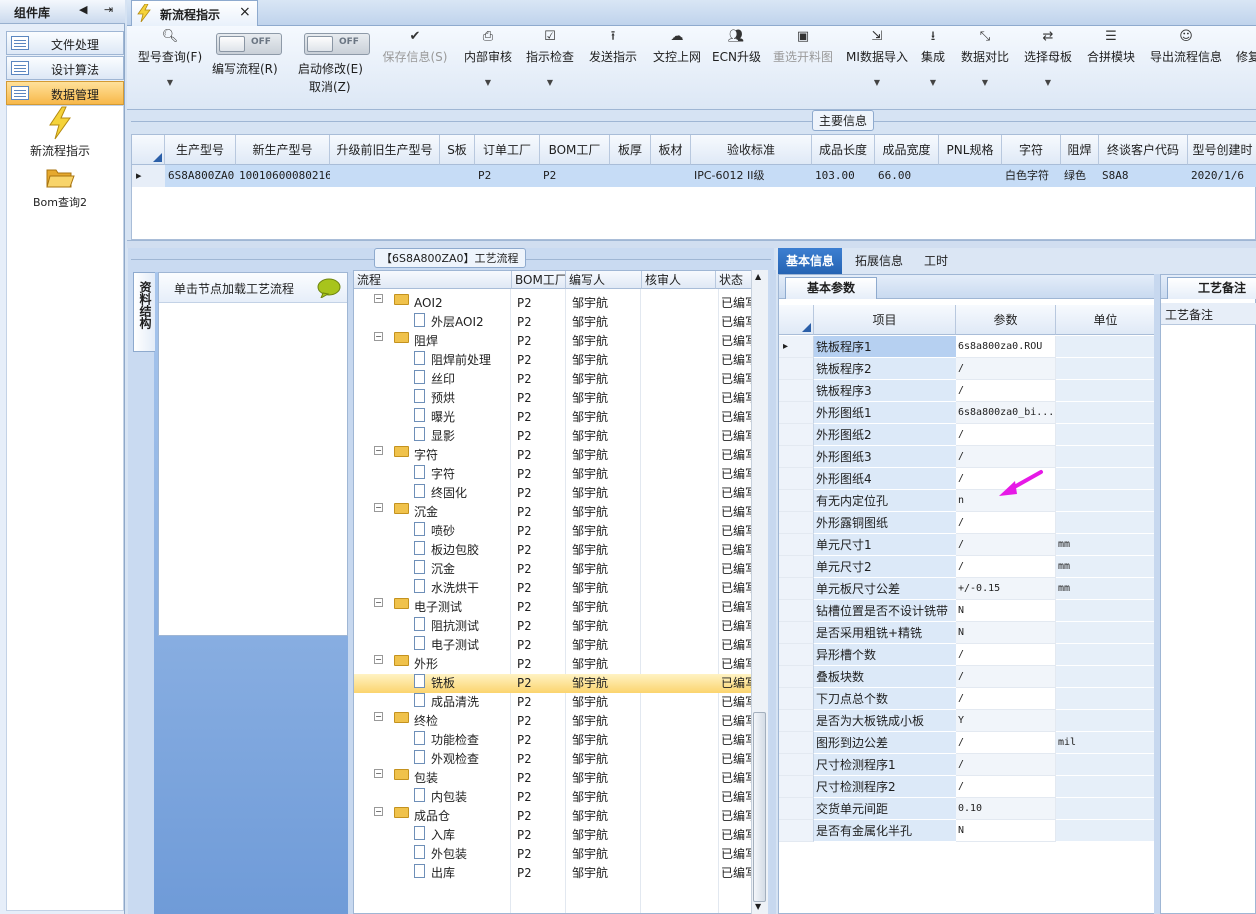 The height and width of the screenshot is (914, 1256). Describe the element at coordinates (60, 132) in the screenshot. I see `lib-item-new-flow: 新流程指示` at that location.